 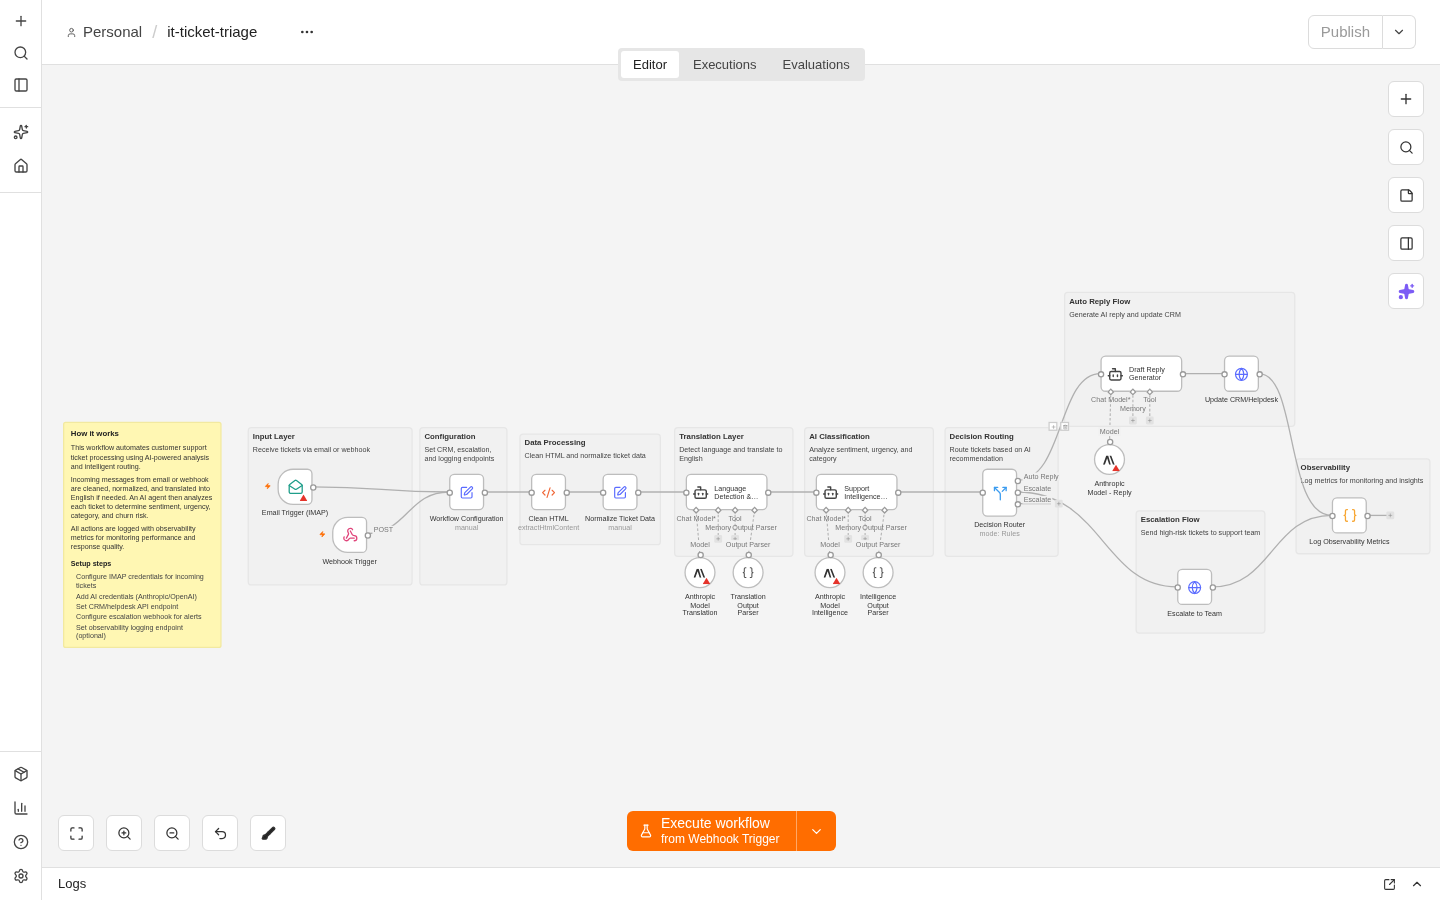 I want to click on webhook-icon, so click(x=349, y=535).